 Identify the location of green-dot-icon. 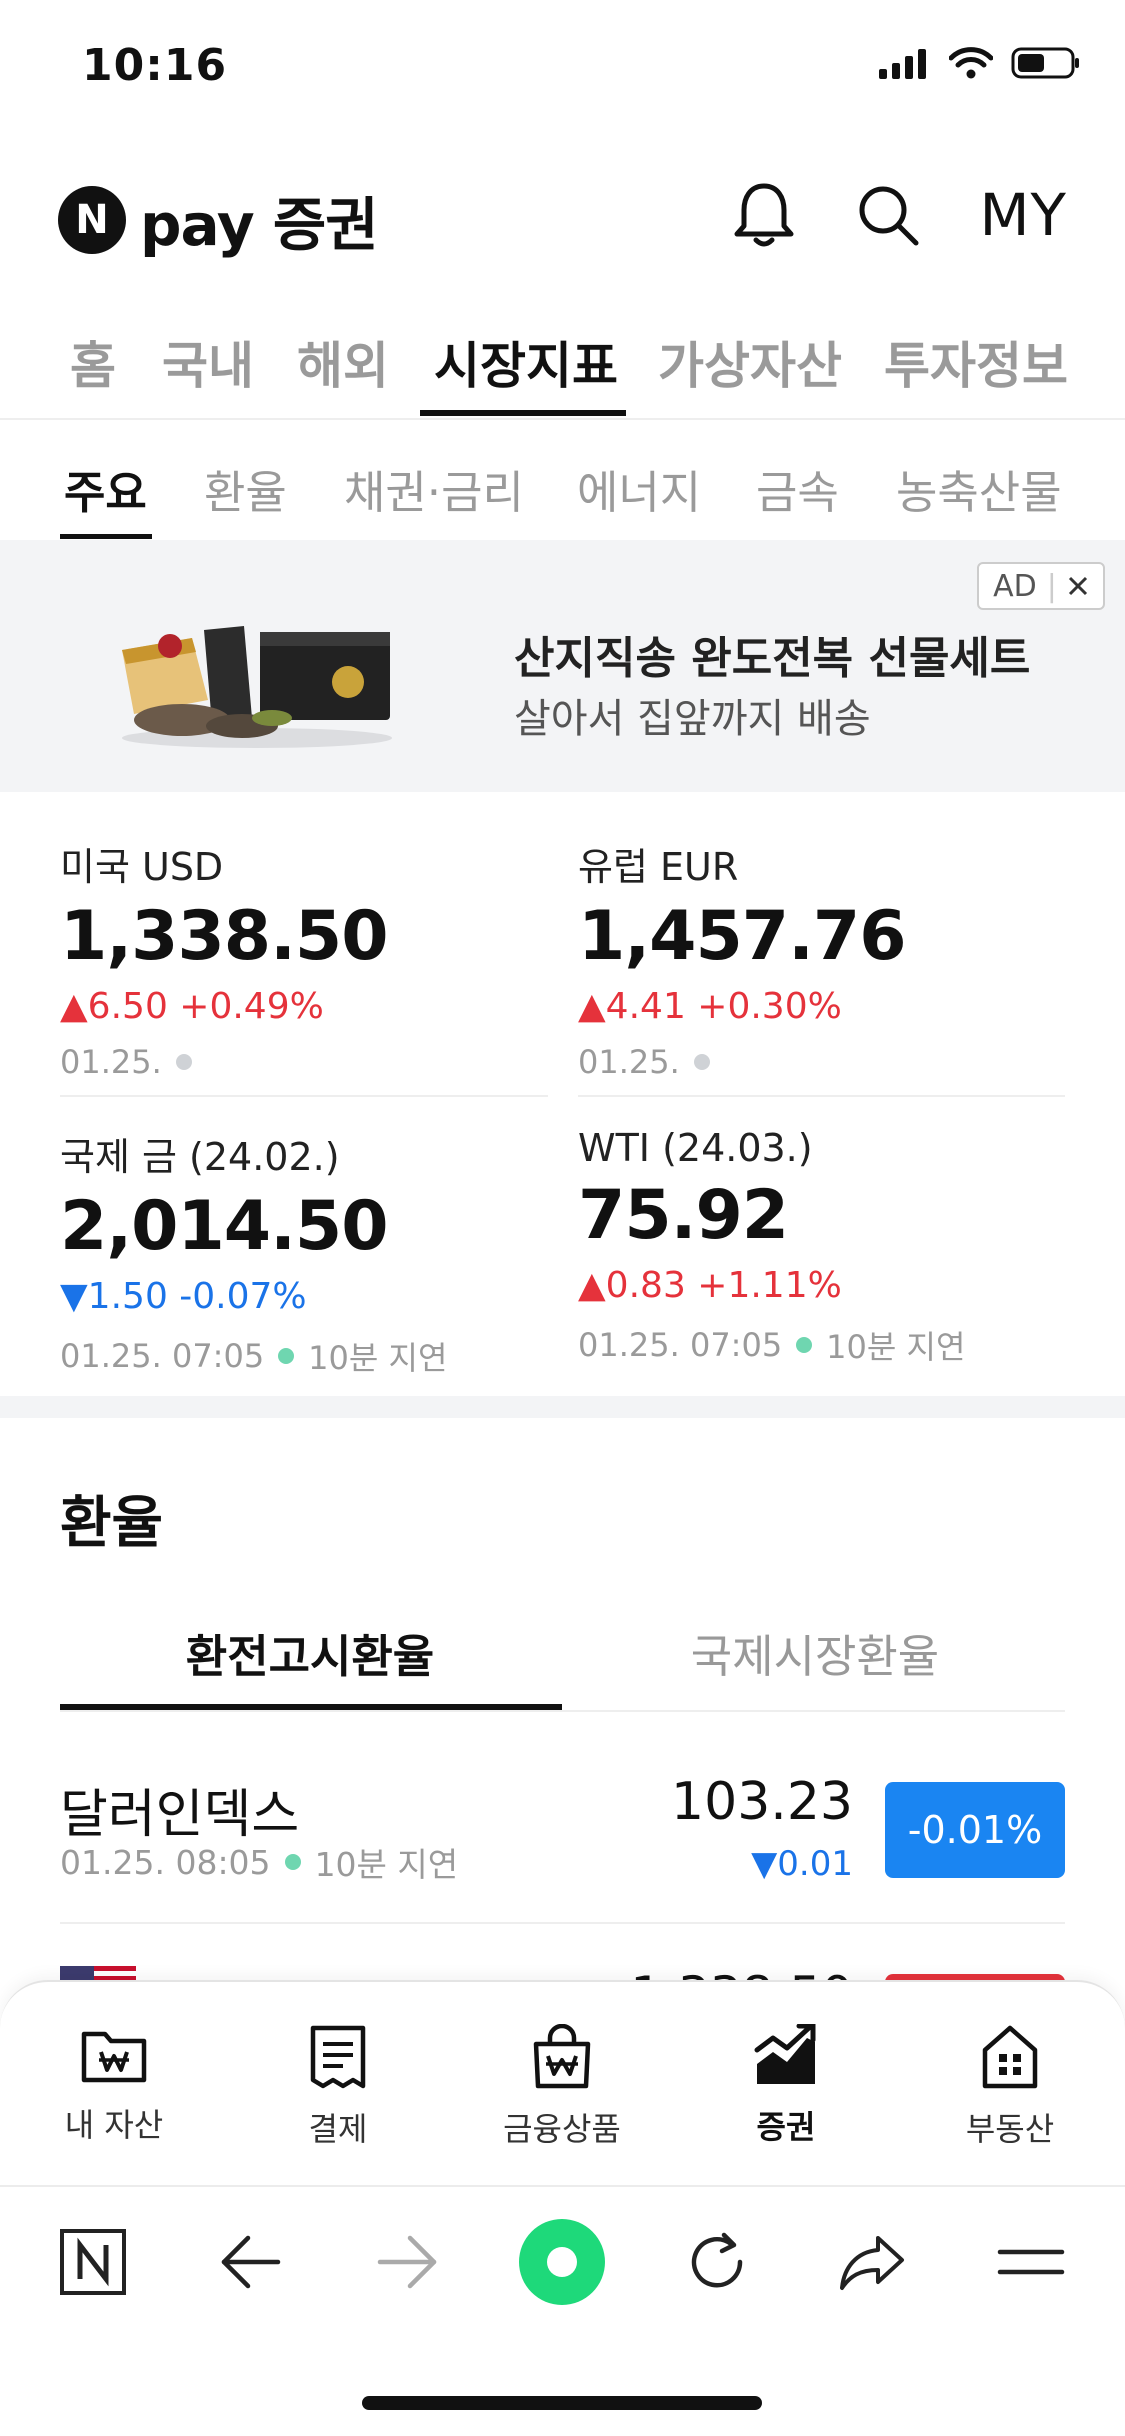
(562, 2262).